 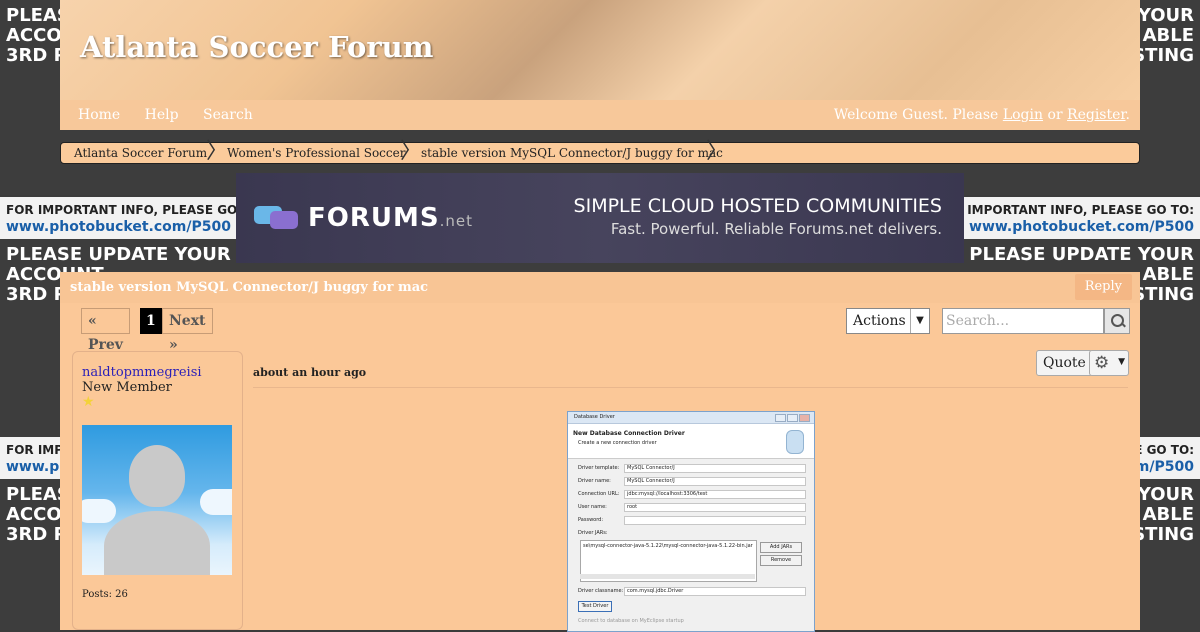 I want to click on search-button, so click(x=1117, y=321).